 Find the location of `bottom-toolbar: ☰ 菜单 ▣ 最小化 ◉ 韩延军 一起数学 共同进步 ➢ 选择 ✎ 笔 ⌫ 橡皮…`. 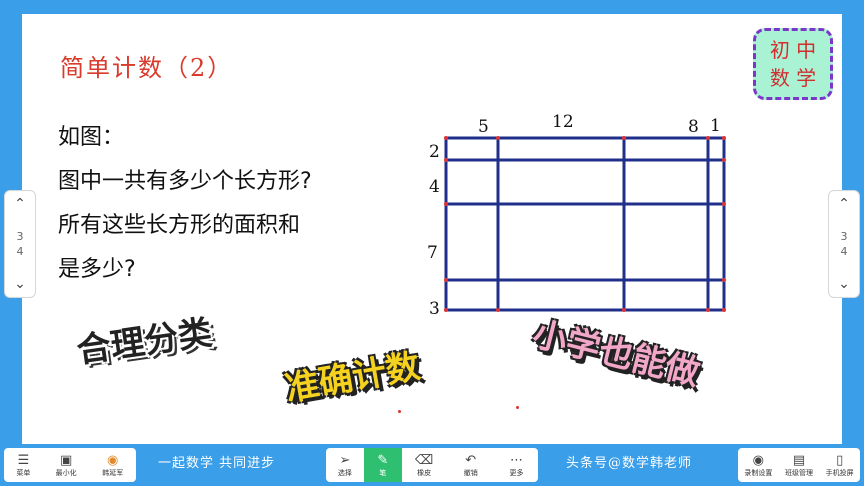

bottom-toolbar: ☰ 菜单 ▣ 最小化 ◉ 韩延军 一起数学 共同进步 ➢ 选择 ✎ 笔 ⌫ 橡皮… is located at coordinates (432, 465).